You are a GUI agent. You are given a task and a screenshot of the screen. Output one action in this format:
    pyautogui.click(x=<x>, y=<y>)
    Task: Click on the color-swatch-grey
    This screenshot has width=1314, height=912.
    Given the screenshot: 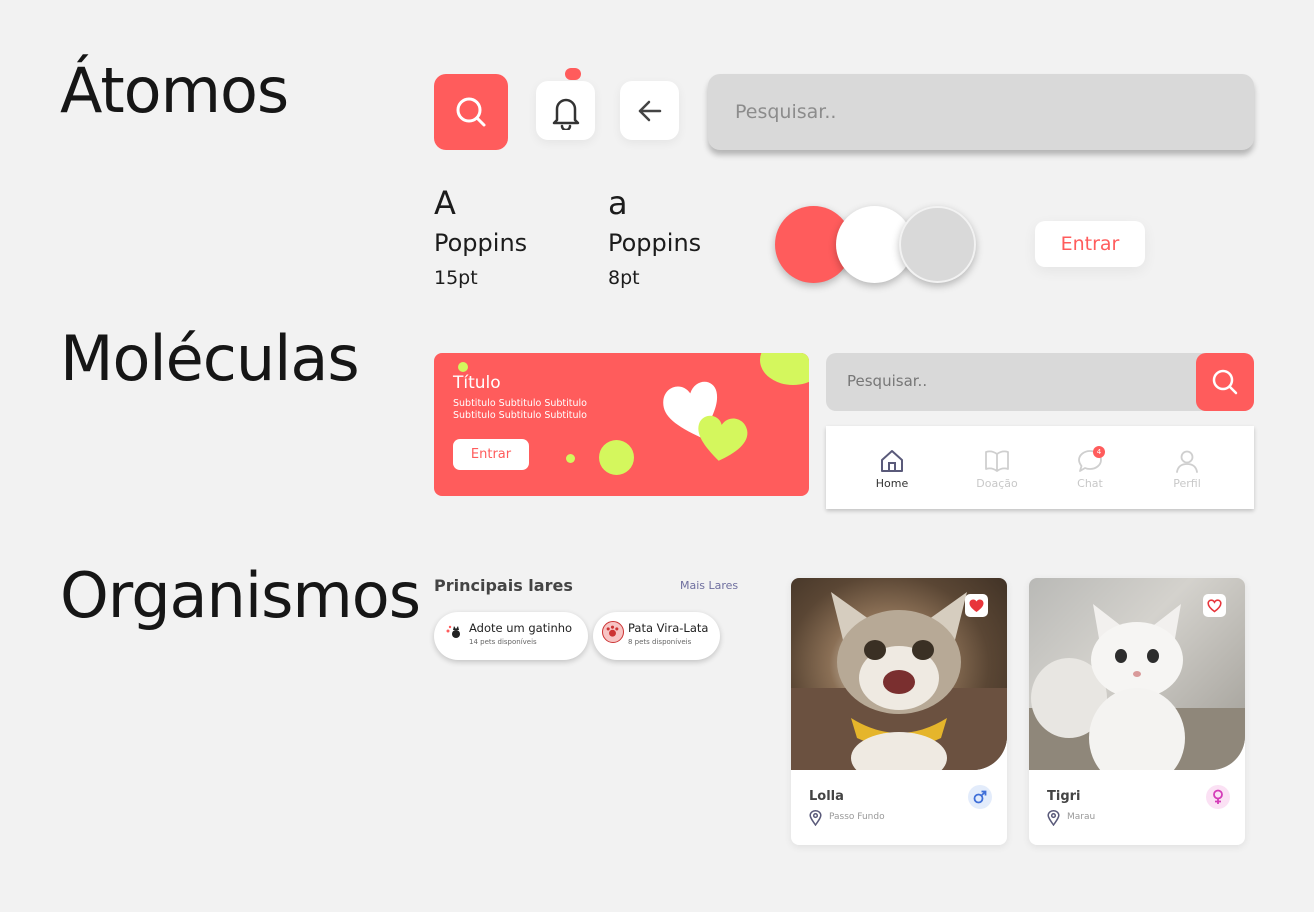 What is the action you would take?
    pyautogui.click(x=937, y=244)
    